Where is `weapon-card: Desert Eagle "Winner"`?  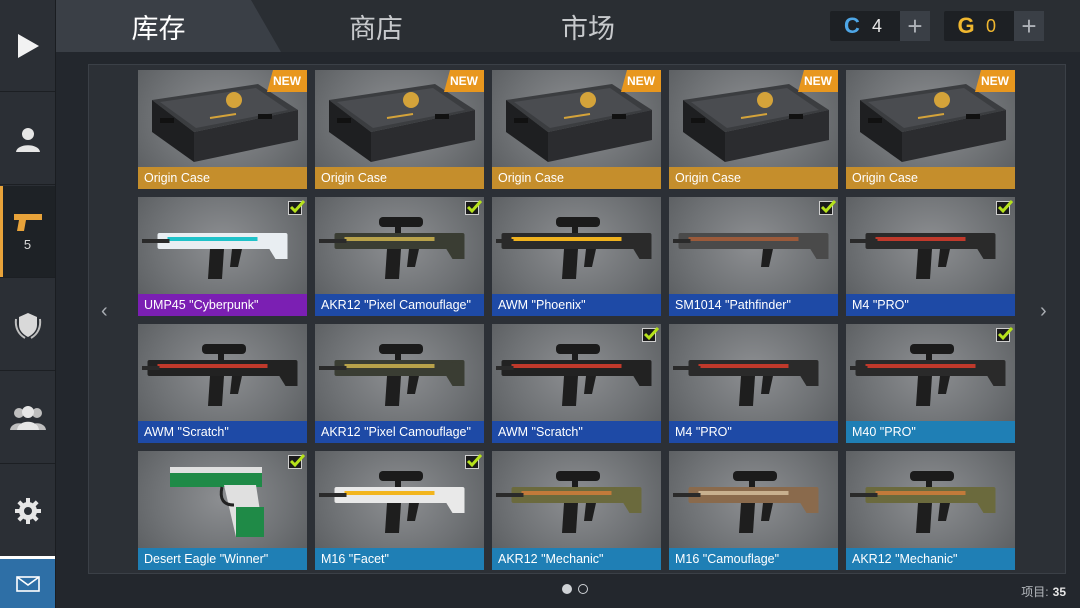 weapon-card: Desert Eagle "Winner" is located at coordinates (222, 510).